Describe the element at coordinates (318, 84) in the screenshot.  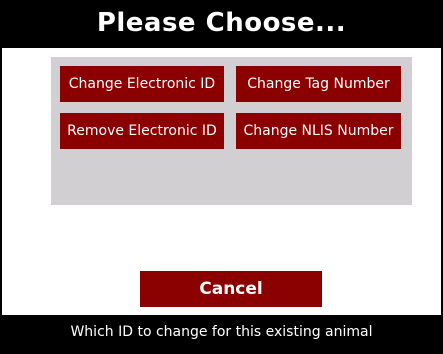
I see `change-tag-number-button: Change Tag Number` at that location.